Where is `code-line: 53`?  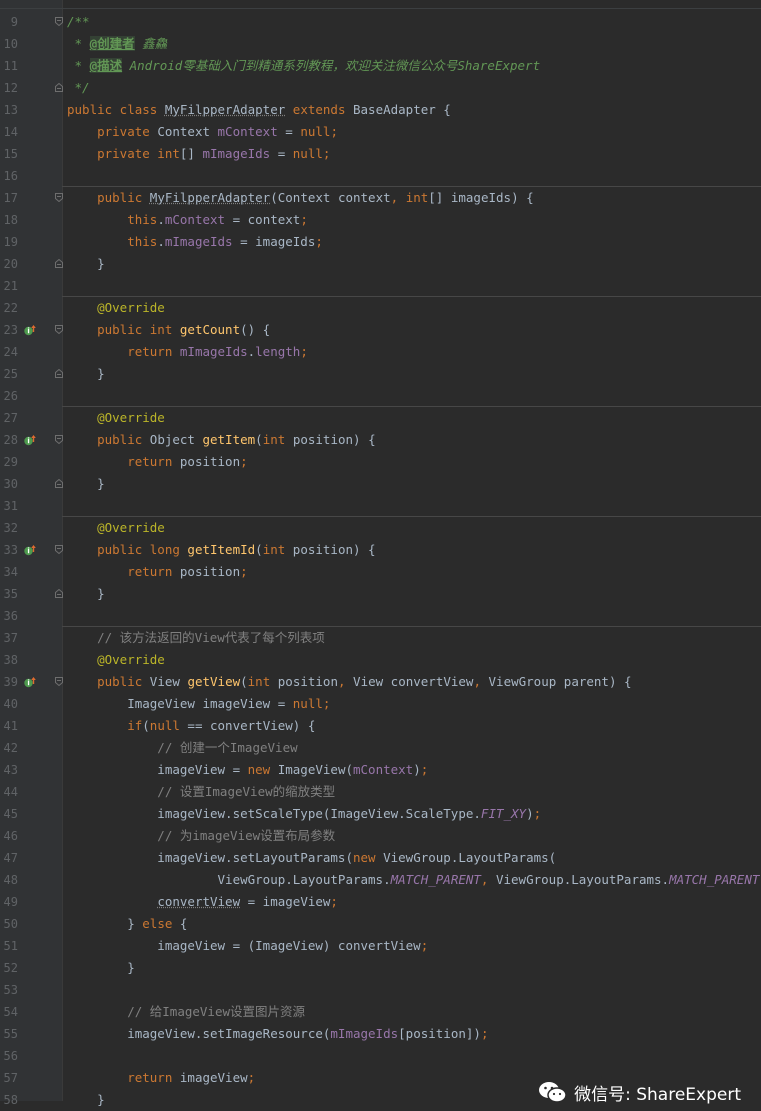
code-line: 53 is located at coordinates (380, 990).